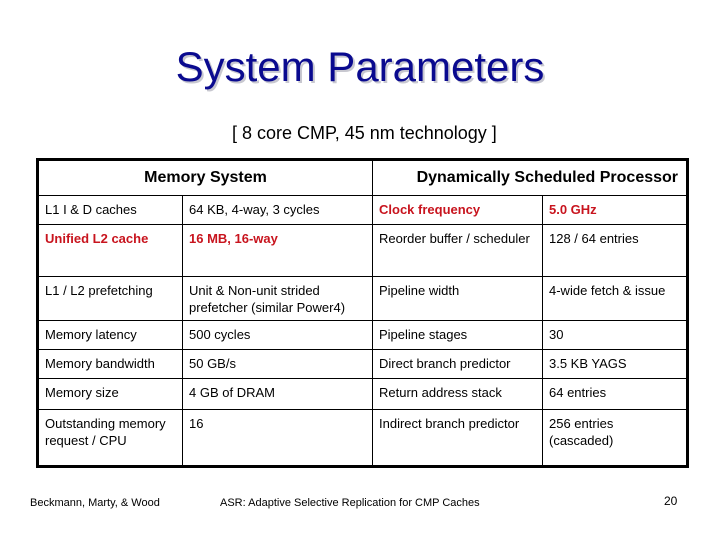 The height and width of the screenshot is (540, 720). Describe the element at coordinates (615, 250) in the screenshot. I see `processor-param-value: 128 / 64 entries` at that location.